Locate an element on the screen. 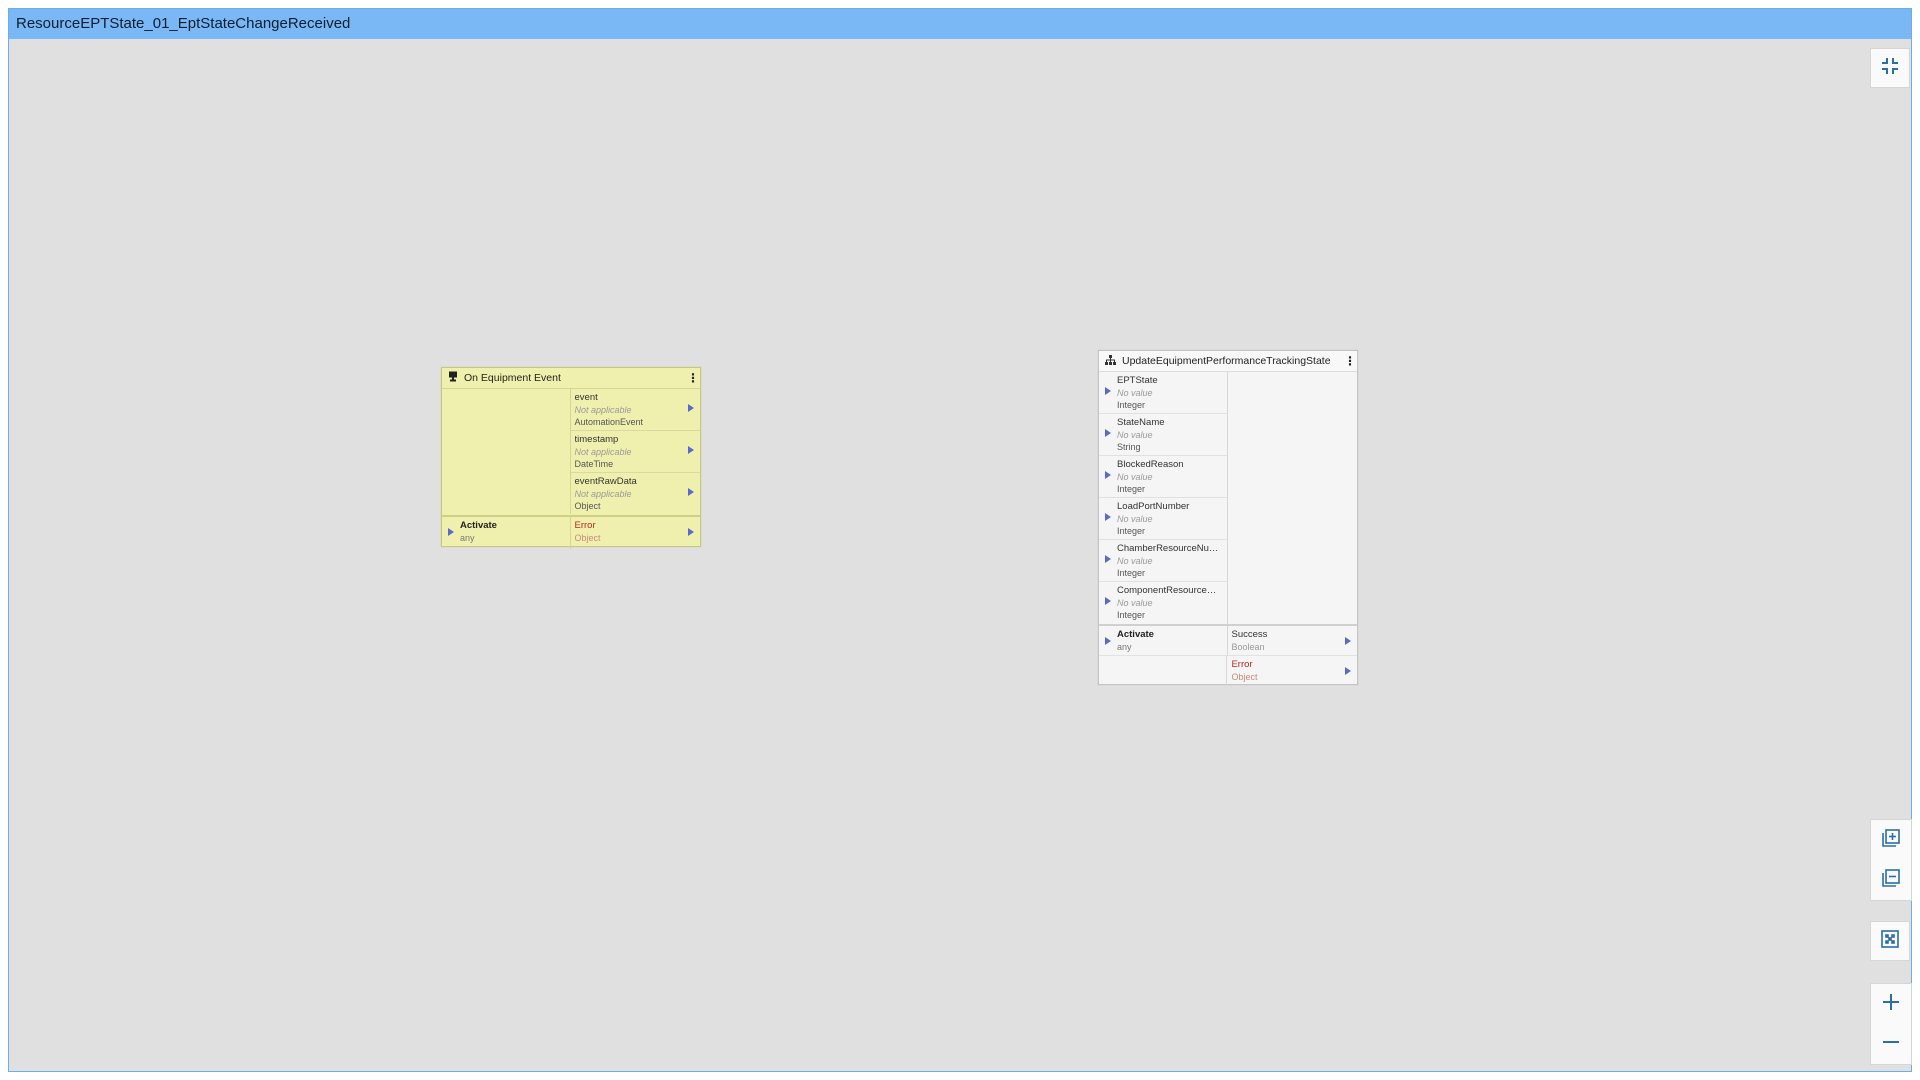 This screenshot has height=1080, width=1920. input-port-componentresourcenumber: ComponentResourceNu... No value Integer is located at coordinates (1163, 603).